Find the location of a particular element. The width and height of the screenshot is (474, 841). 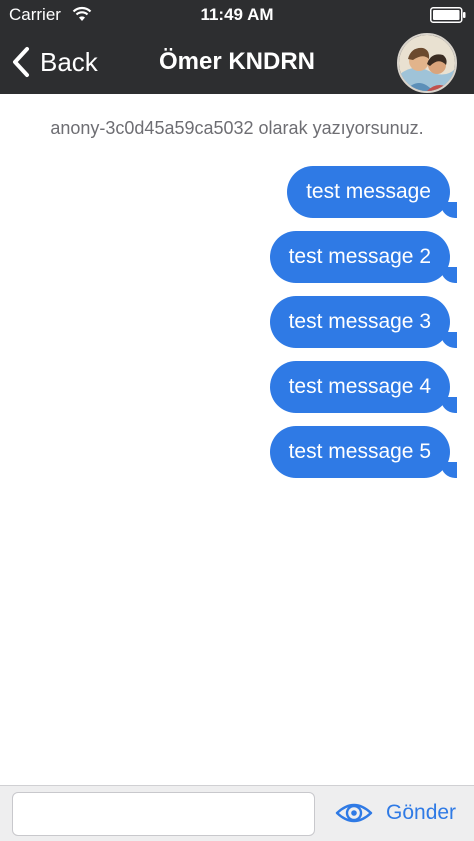

clock: 11:49 AM is located at coordinates (237, 14).